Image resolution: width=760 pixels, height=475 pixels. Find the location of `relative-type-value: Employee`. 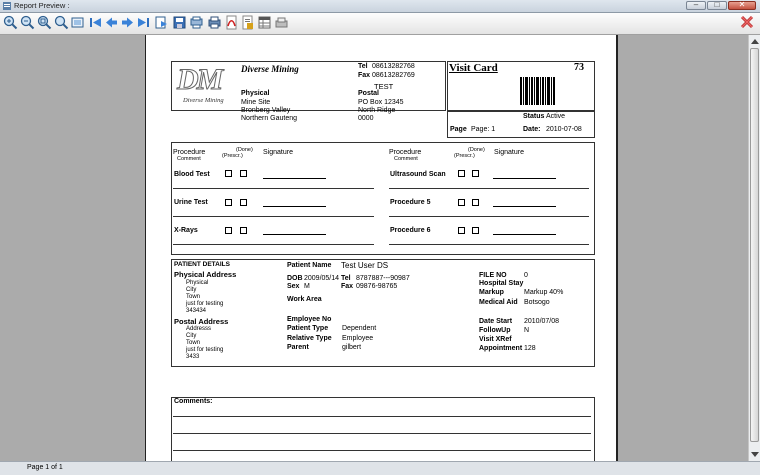

relative-type-value: Employee is located at coordinates (358, 338).